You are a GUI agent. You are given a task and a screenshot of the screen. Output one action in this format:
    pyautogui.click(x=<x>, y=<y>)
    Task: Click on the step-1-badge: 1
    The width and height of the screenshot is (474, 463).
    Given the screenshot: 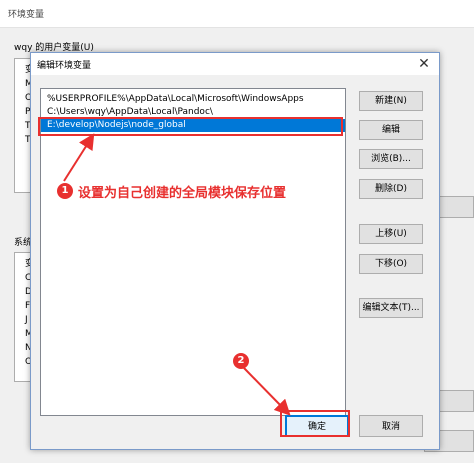 What is the action you would take?
    pyautogui.click(x=65, y=191)
    